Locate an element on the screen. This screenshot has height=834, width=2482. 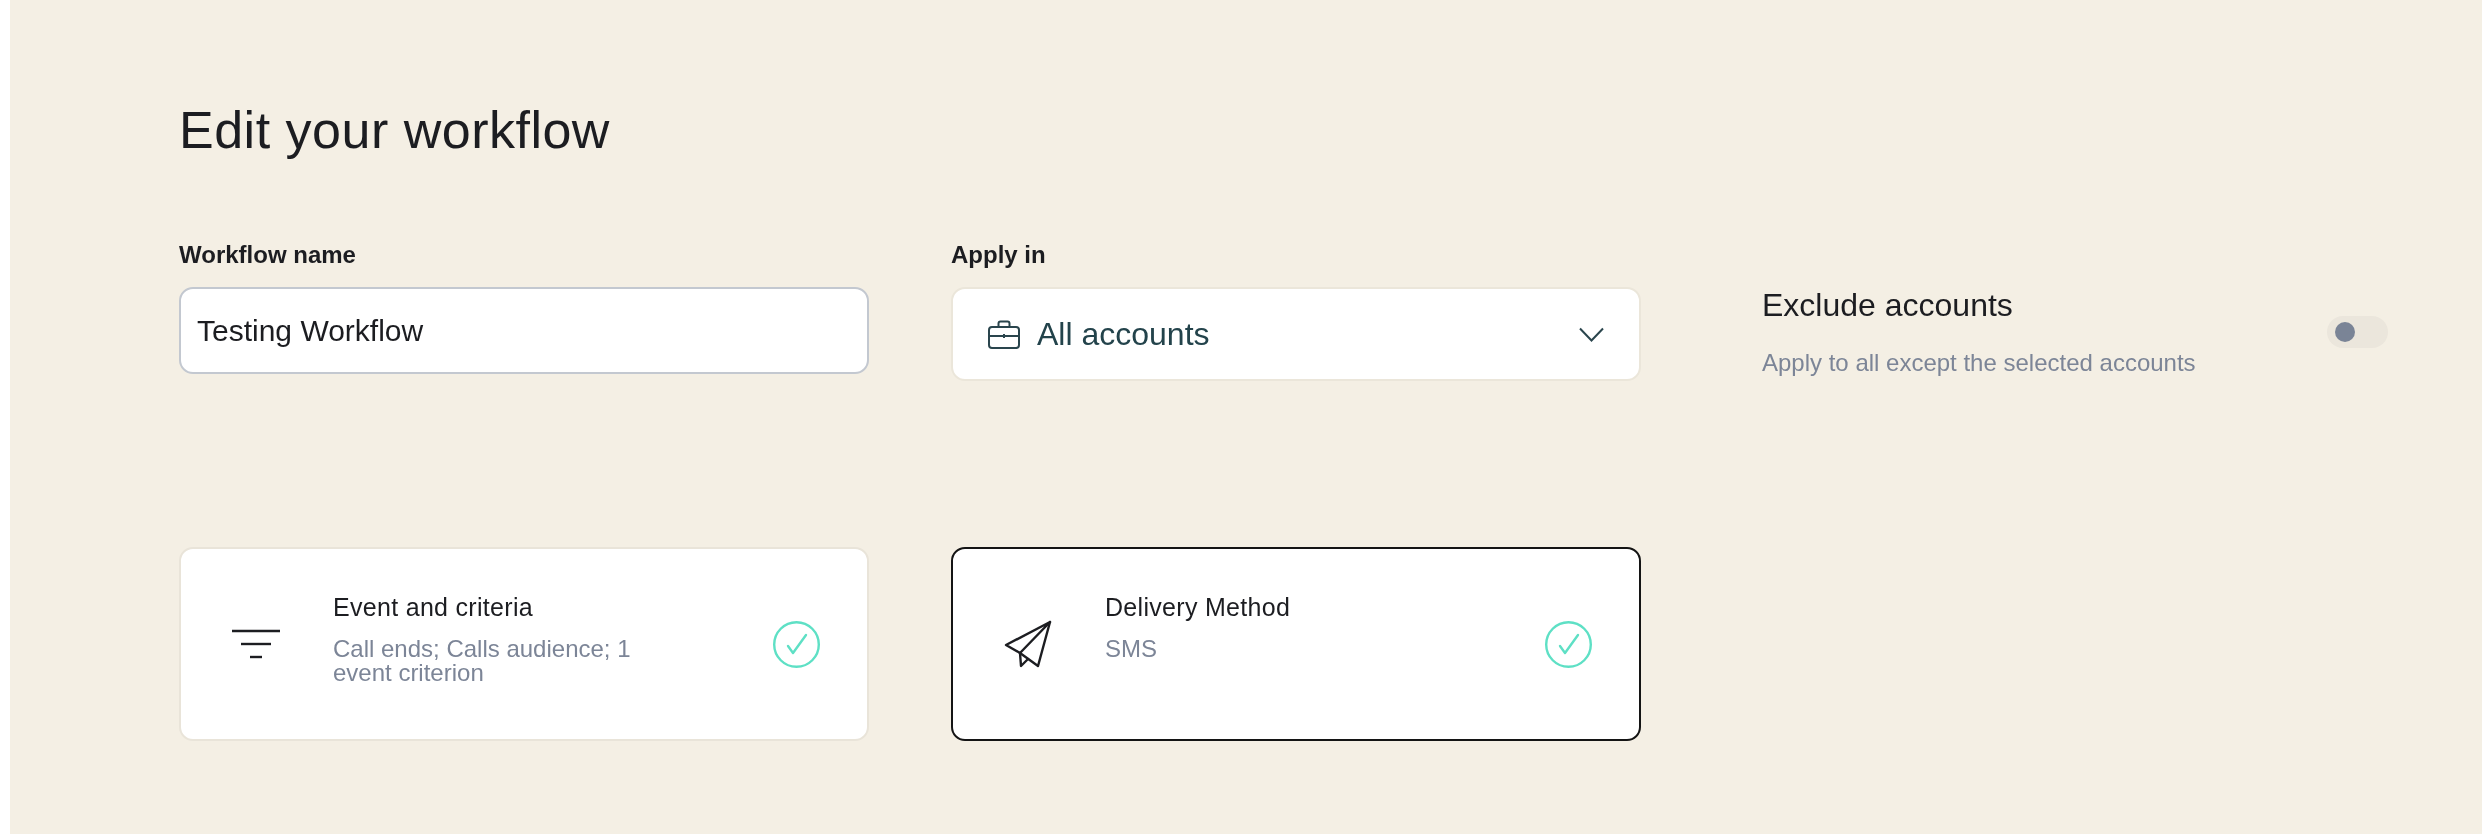
step-title: Event and criteria is located at coordinates (433, 607).